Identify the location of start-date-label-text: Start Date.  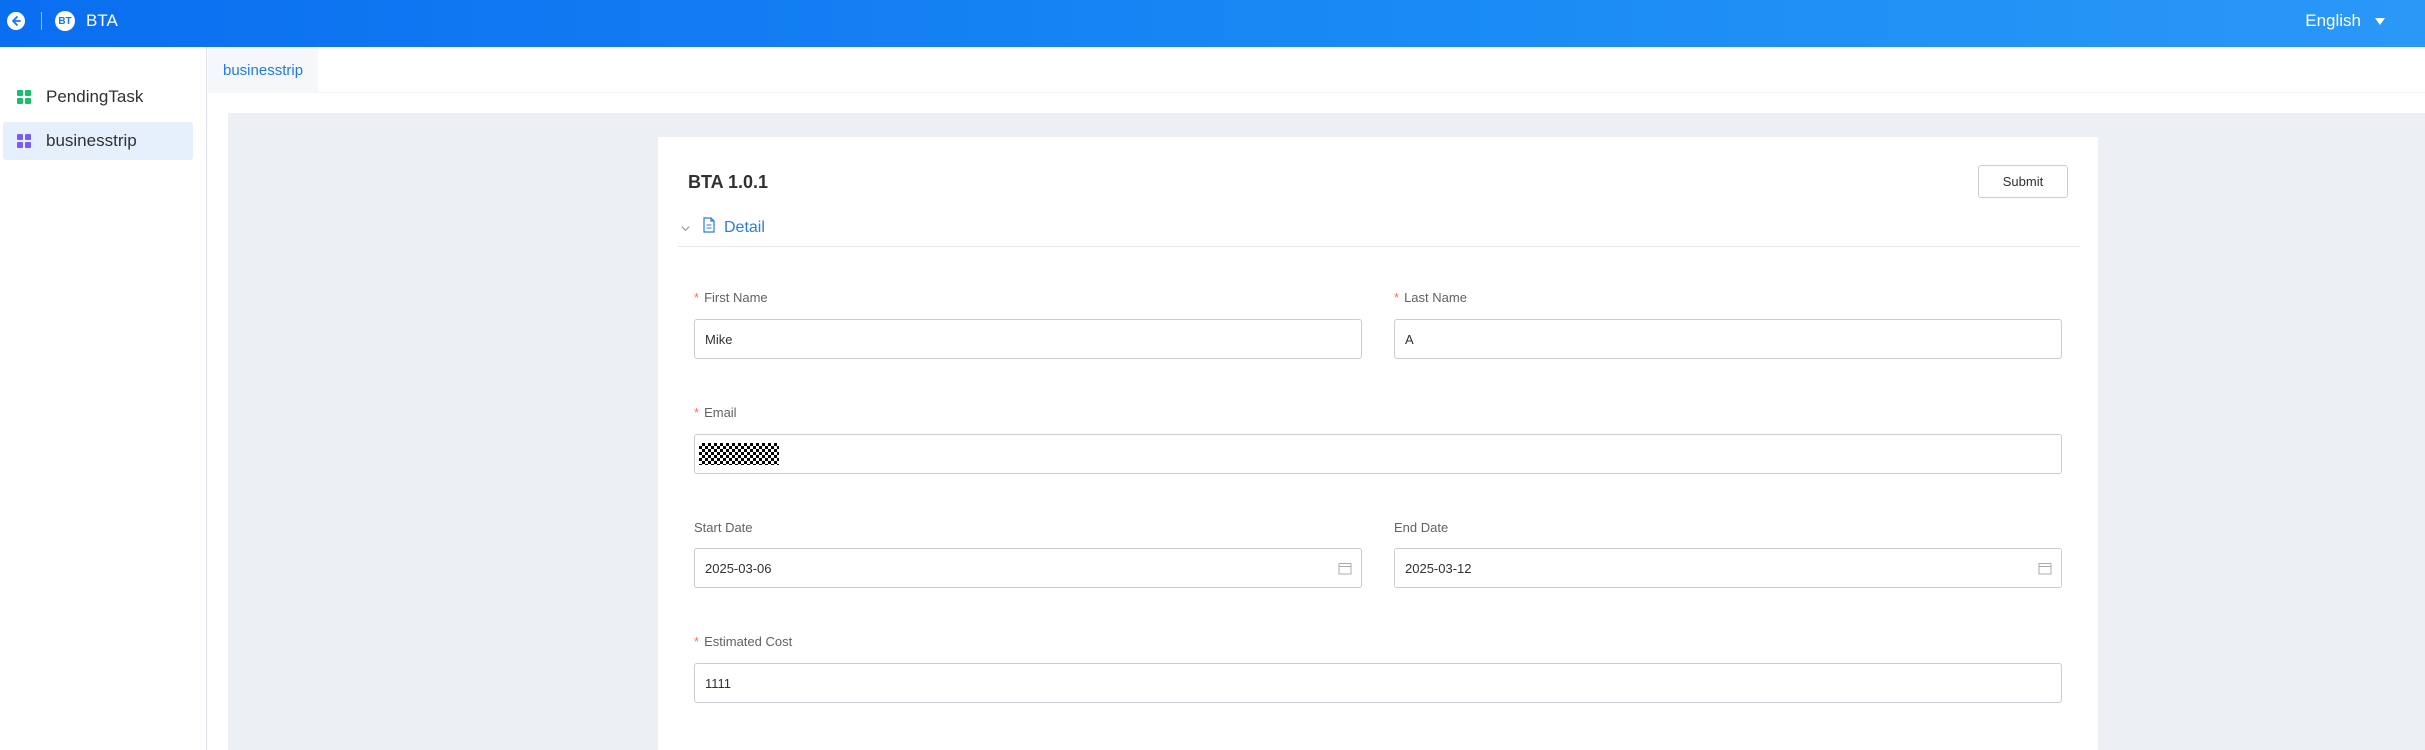
(723, 527).